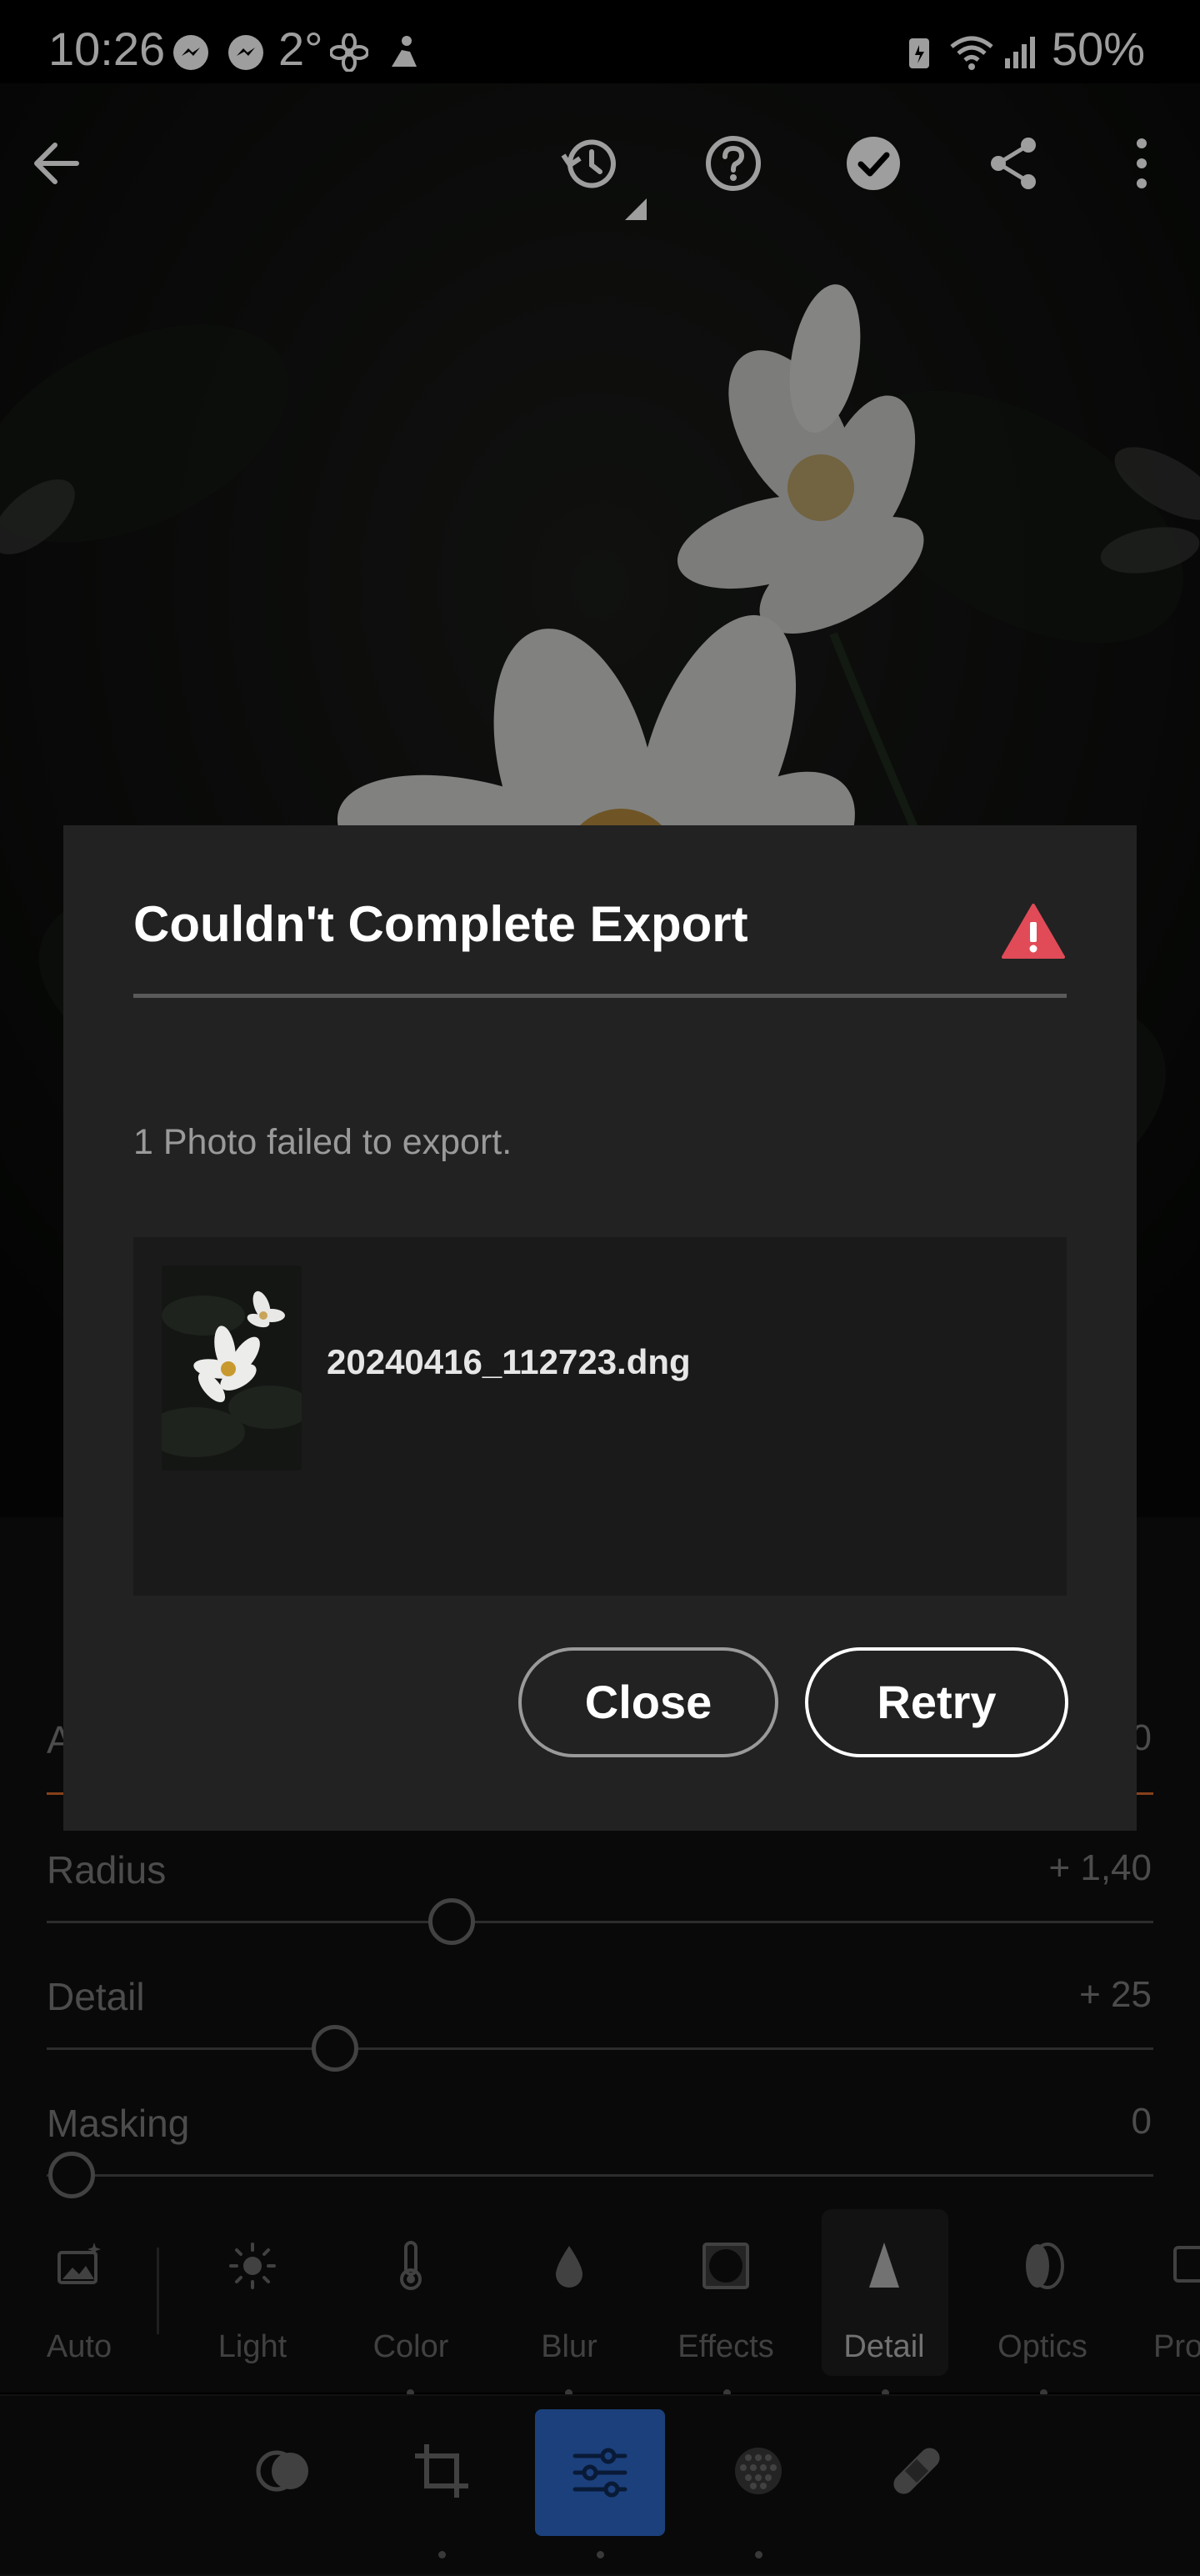  Describe the element at coordinates (936, 1702) in the screenshot. I see `retry-button: Retry` at that location.